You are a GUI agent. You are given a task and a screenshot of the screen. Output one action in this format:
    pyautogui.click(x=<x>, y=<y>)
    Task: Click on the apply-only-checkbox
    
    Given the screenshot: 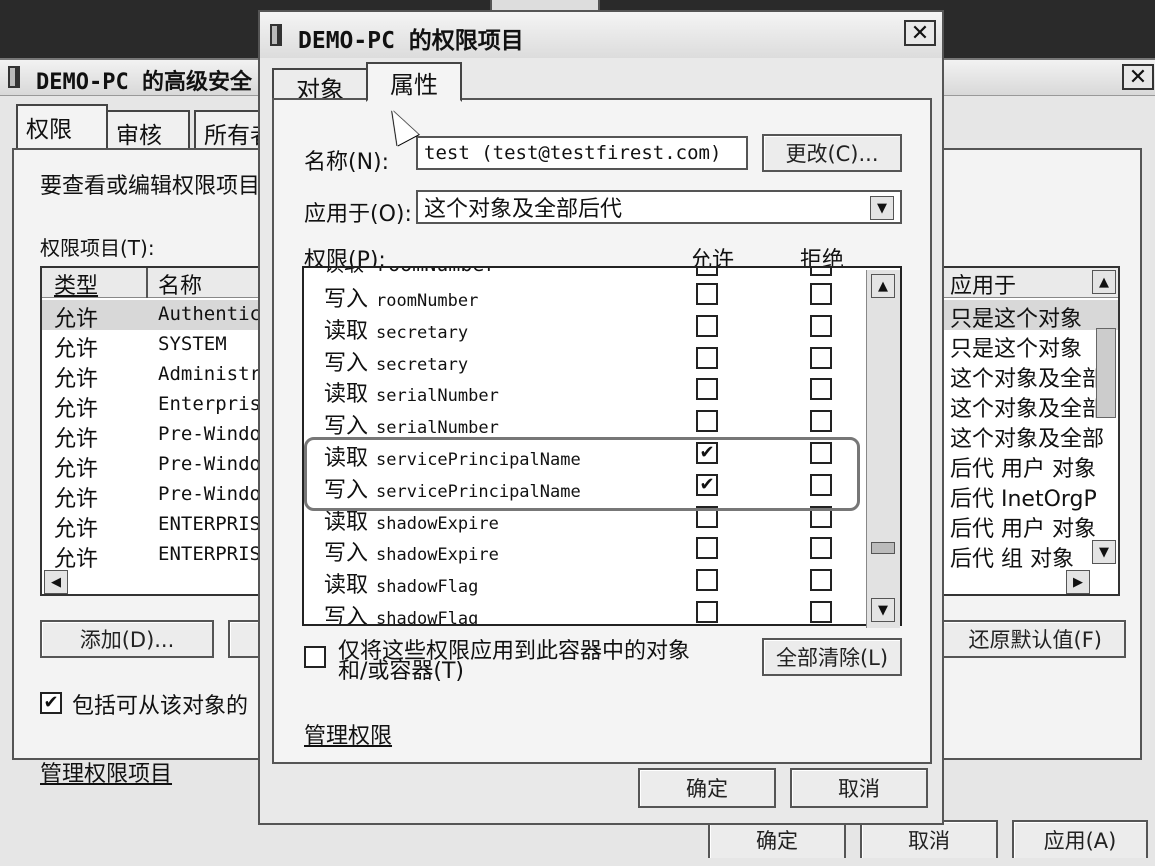 What is the action you would take?
    pyautogui.click(x=315, y=657)
    